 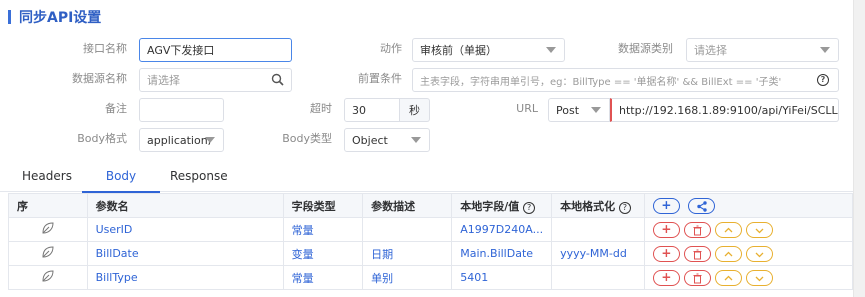 What do you see at coordinates (9, 17) in the screenshot?
I see `title-accent` at bounding box center [9, 17].